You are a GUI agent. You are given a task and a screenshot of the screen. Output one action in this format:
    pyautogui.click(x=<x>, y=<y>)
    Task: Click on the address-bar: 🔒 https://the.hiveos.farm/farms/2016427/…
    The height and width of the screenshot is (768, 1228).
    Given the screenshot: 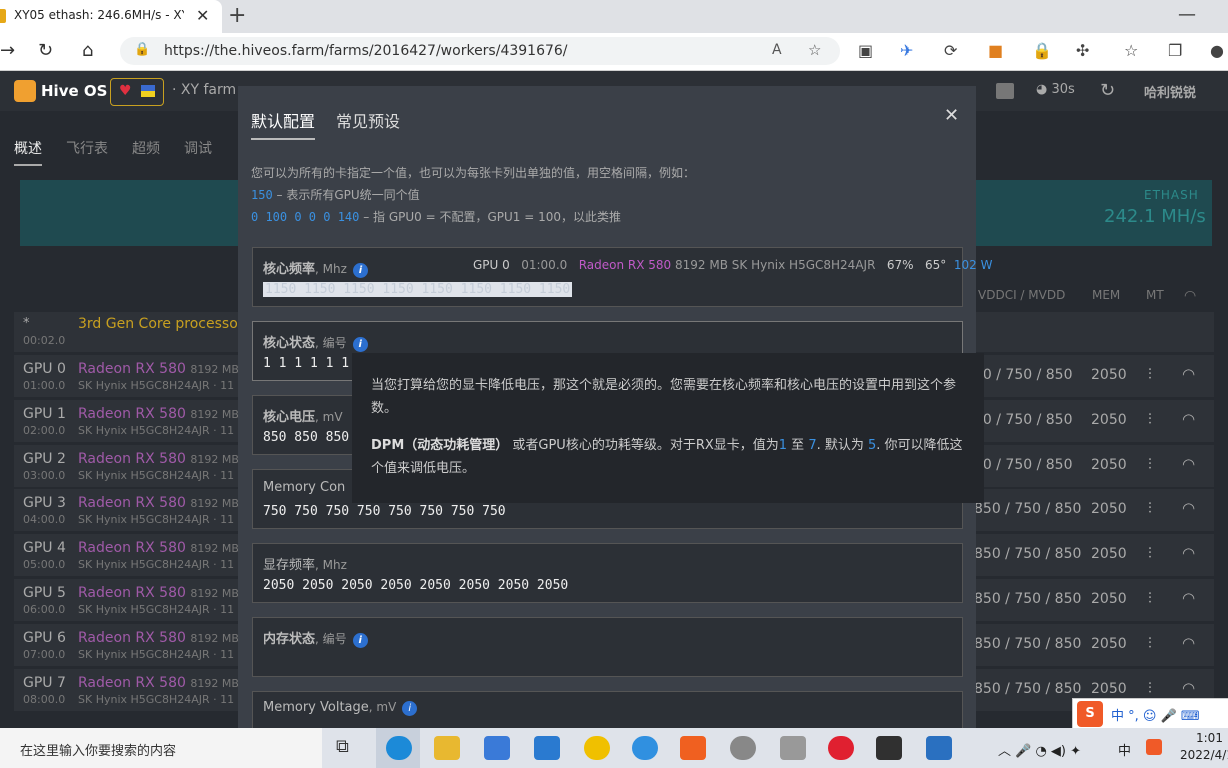 What is the action you would take?
    pyautogui.click(x=480, y=51)
    